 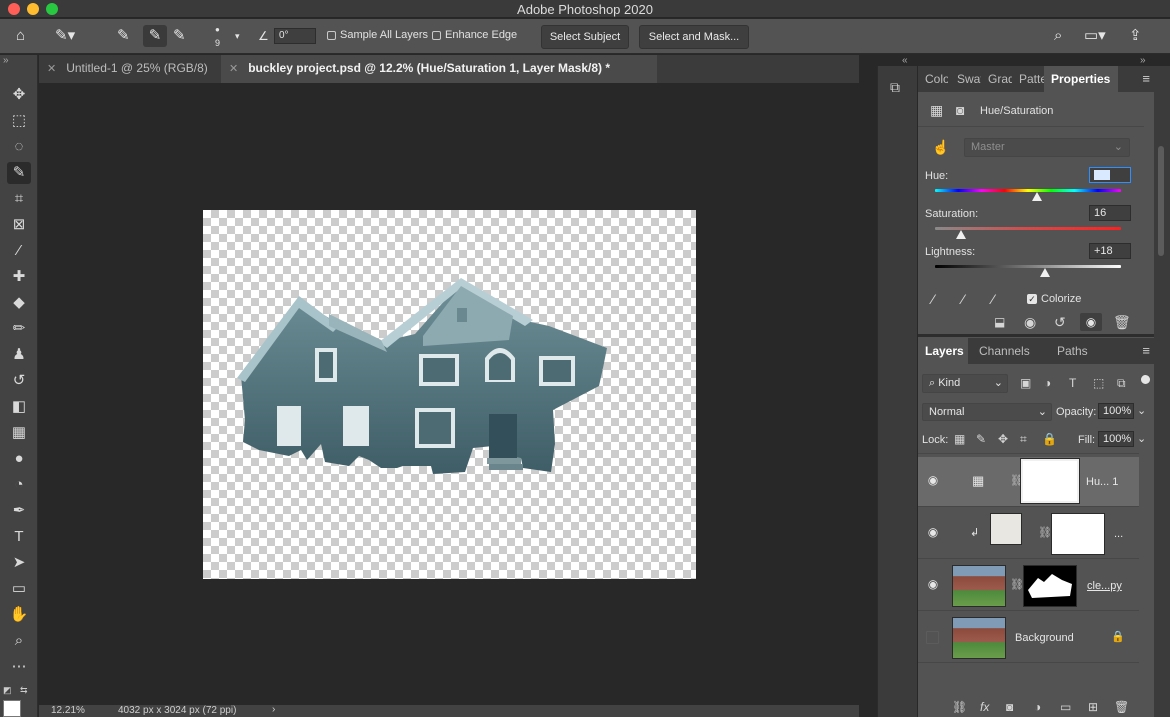 I want to click on delete-adjustment-icon: 🗑, so click(x=1122, y=322).